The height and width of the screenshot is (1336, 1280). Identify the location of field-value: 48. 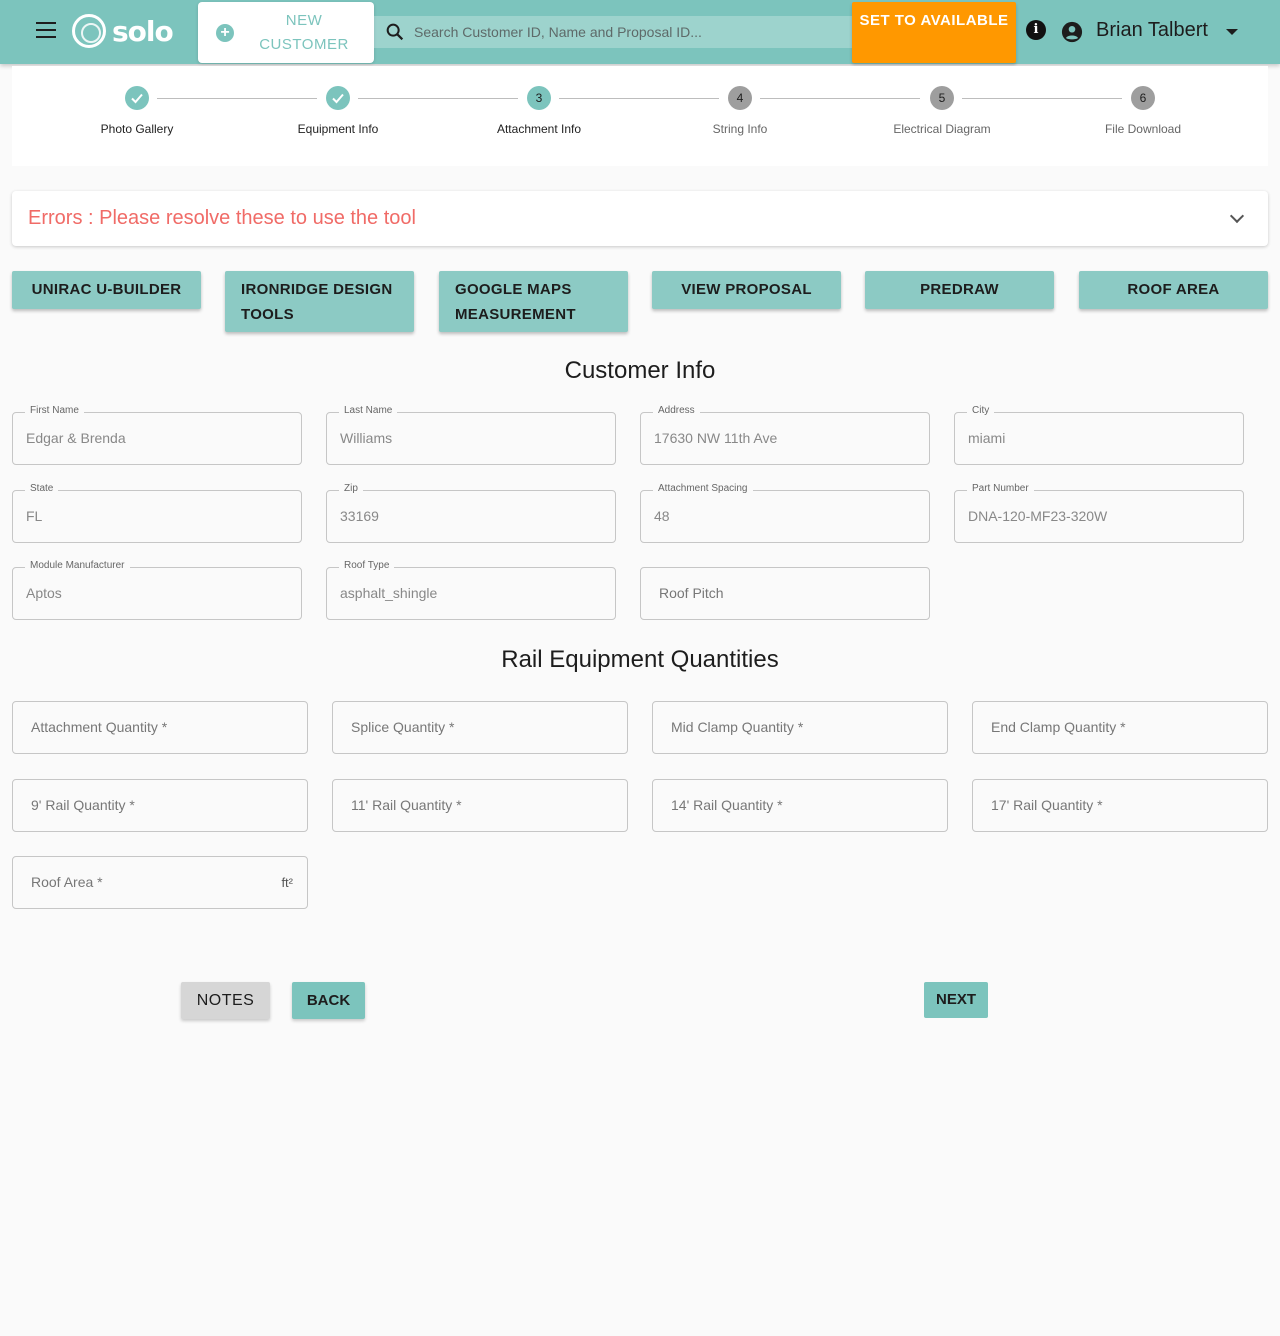
(662, 516).